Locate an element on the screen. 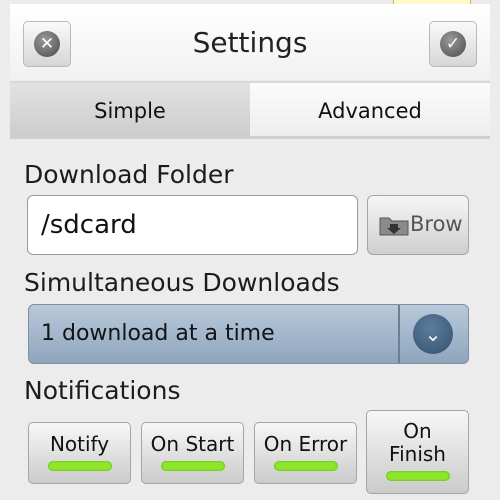 This screenshot has height=500, width=500. notify-toggle: Notify is located at coordinates (79, 453).